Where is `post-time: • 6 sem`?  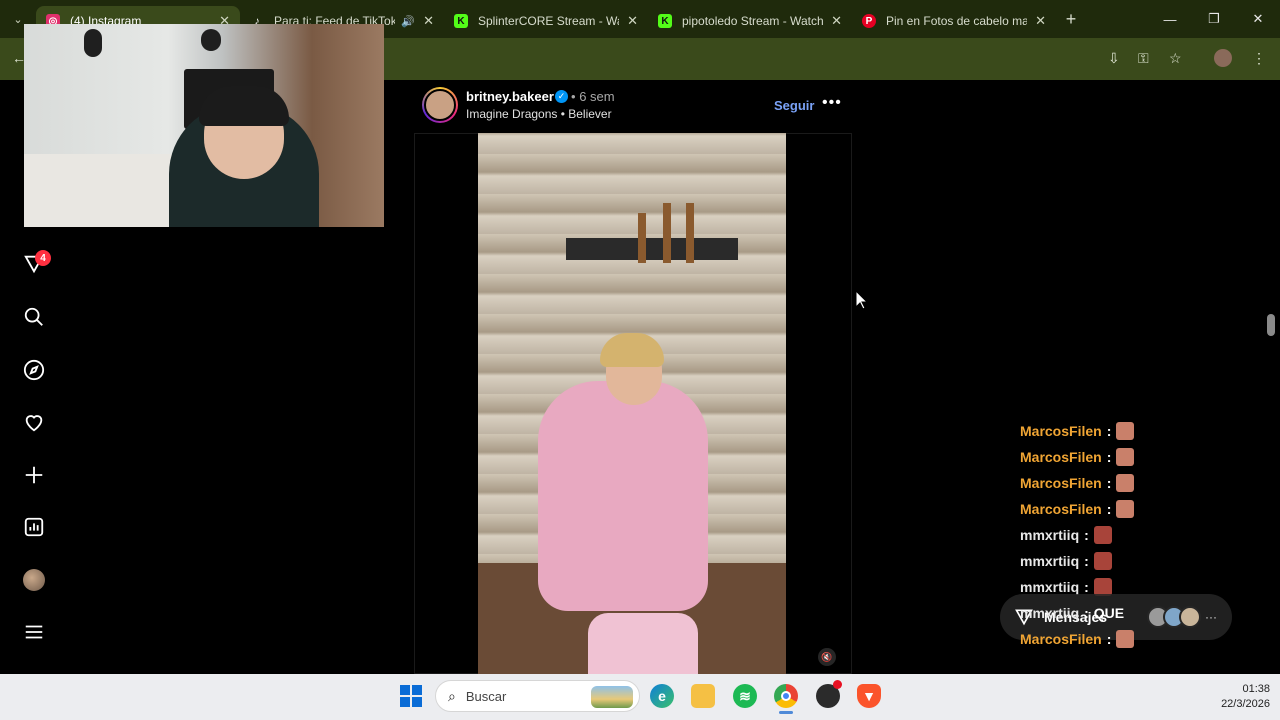
post-time: • 6 sem is located at coordinates (593, 96).